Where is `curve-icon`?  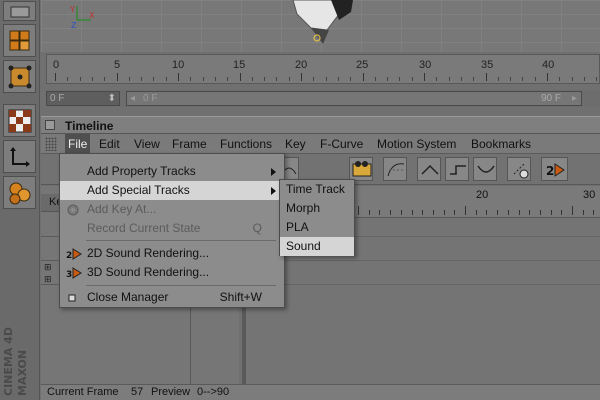
curve-icon is located at coordinates (396, 170).